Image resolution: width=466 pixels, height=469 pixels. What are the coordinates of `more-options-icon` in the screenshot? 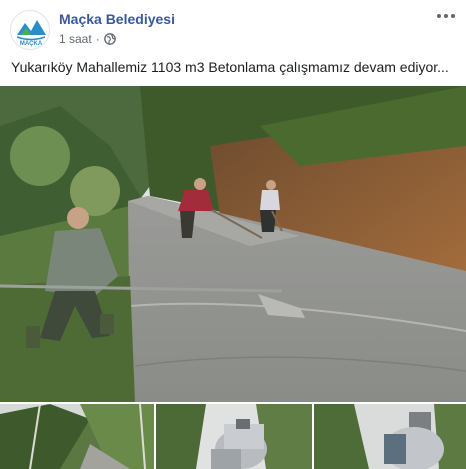 It's located at (446, 16).